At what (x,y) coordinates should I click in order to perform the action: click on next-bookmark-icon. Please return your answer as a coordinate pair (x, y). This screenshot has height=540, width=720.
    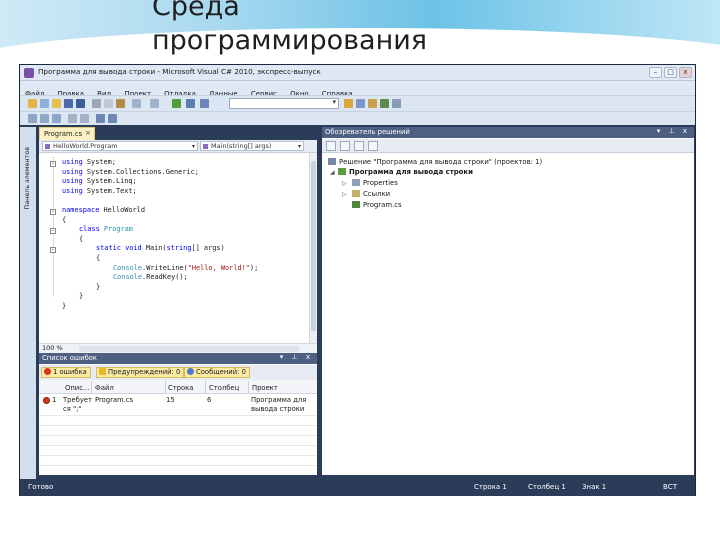
    Looking at the image, I should click on (112, 118).